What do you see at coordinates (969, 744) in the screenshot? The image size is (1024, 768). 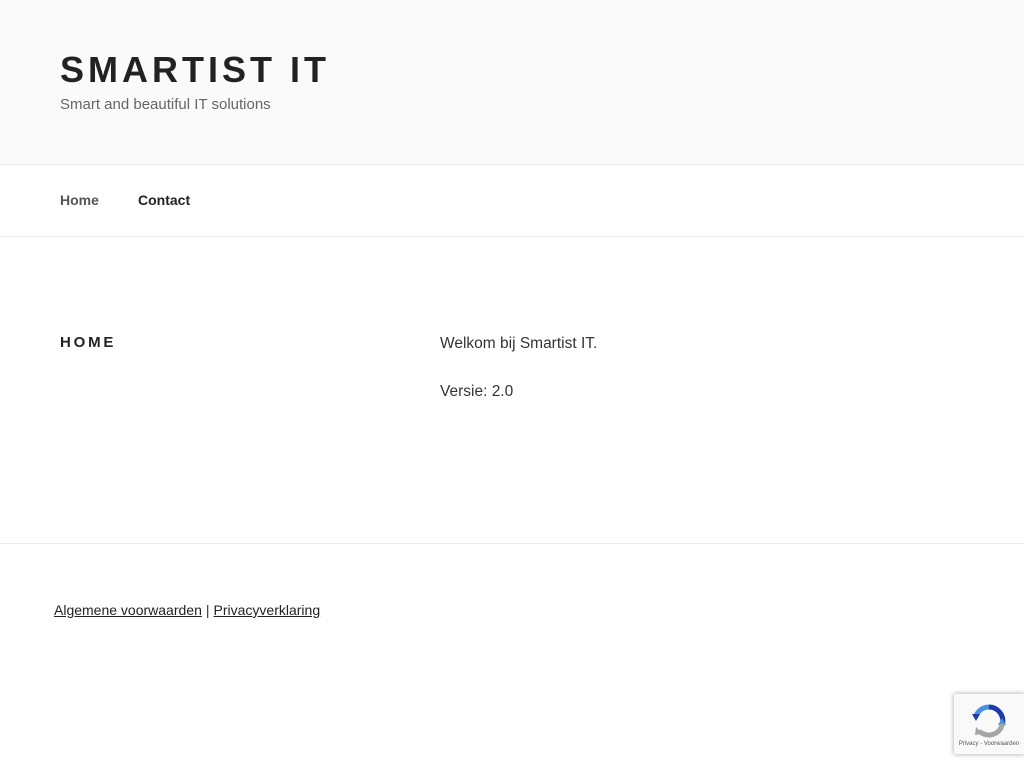 I see `recaptcha-privacy-link: Privacy` at bounding box center [969, 744].